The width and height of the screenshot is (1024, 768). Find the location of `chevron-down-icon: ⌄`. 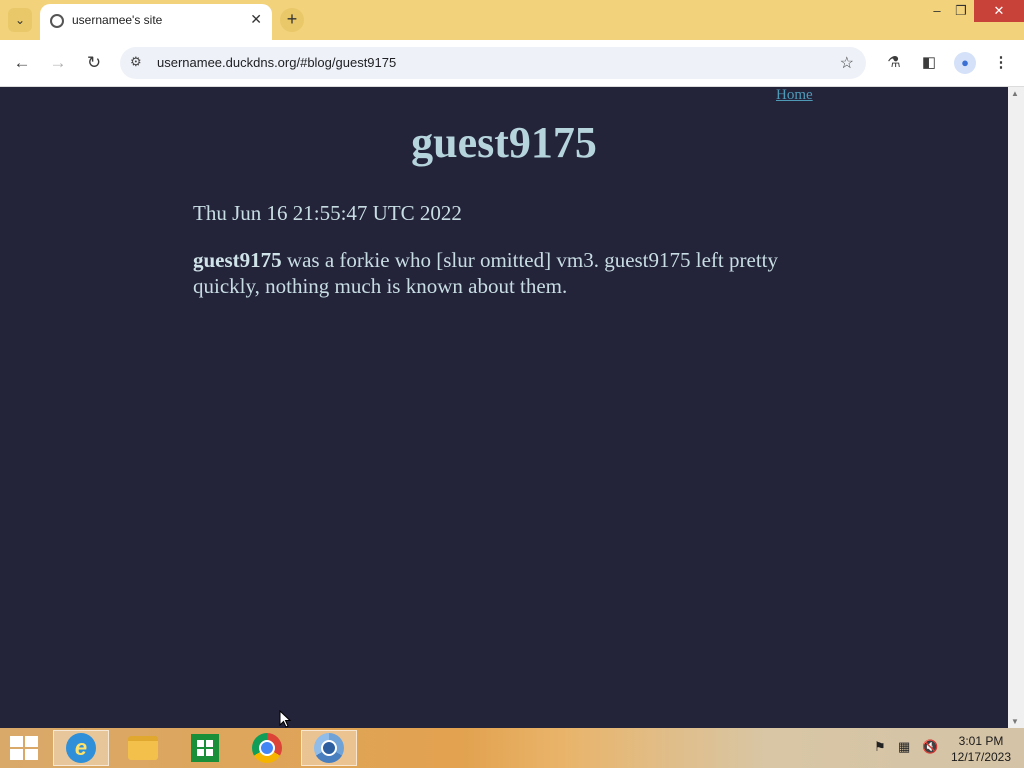

chevron-down-icon: ⌄ is located at coordinates (20, 20).